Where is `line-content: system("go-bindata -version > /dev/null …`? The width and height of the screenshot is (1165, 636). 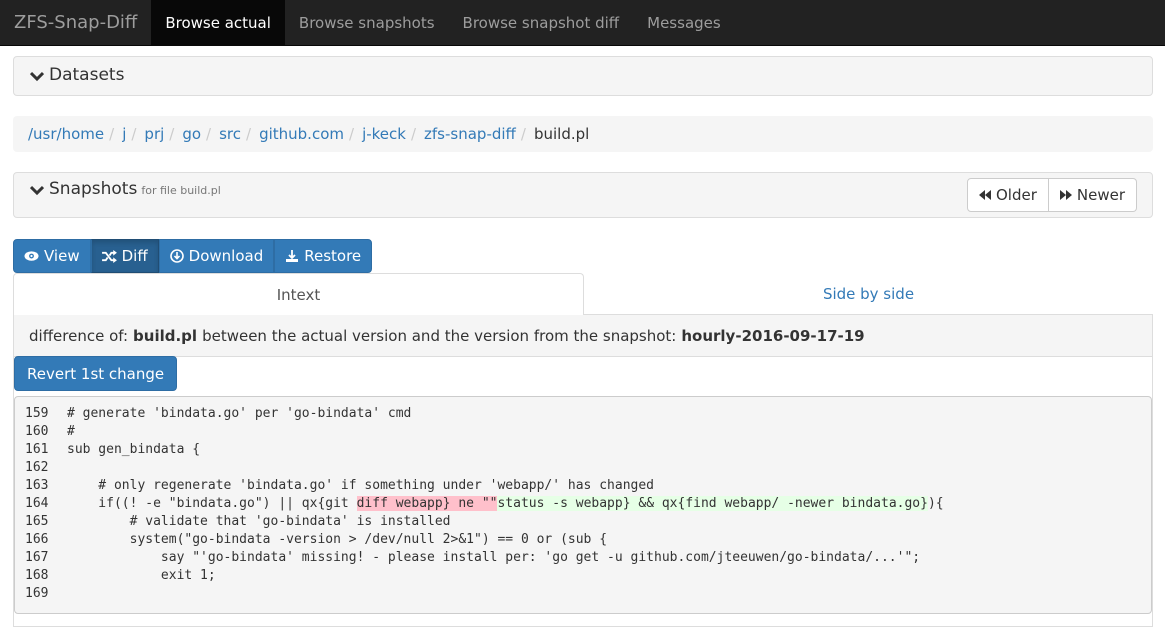 line-content: system("go-bindata -version > /dev/null … is located at coordinates (337, 540).